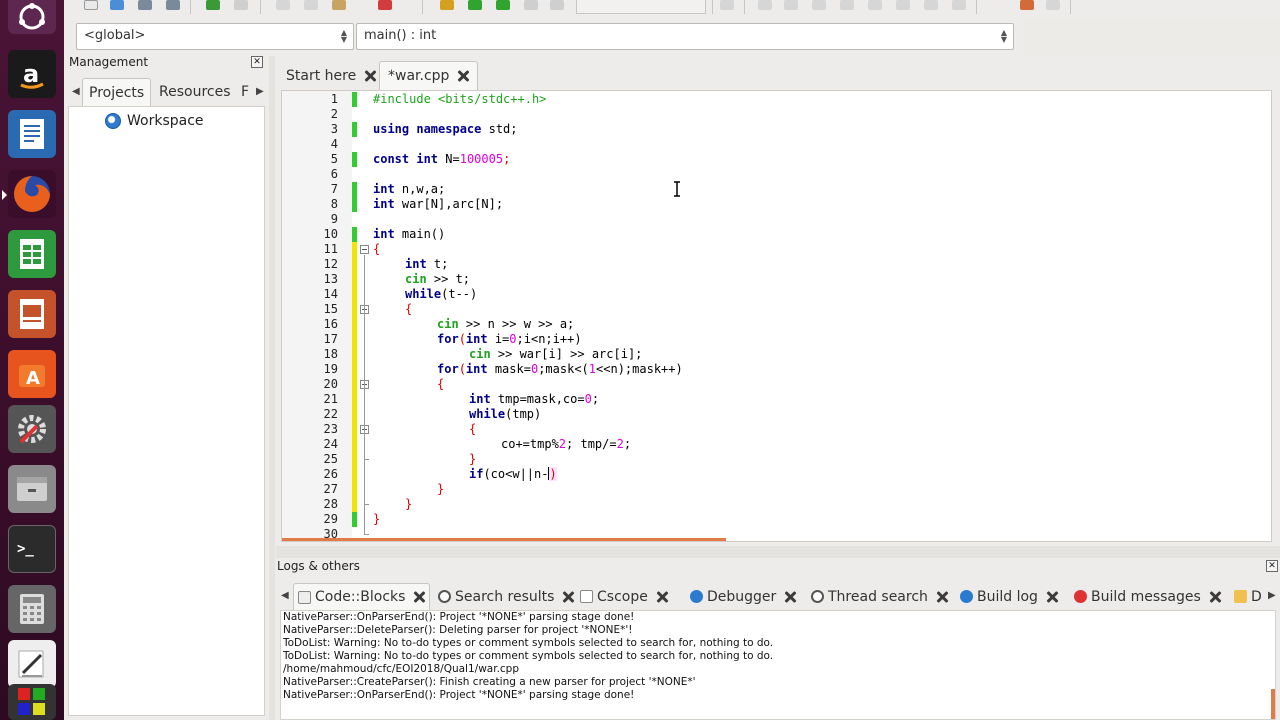 The width and height of the screenshot is (1280, 720). I want to click on tab-debugger: Debugger, so click(743, 596).